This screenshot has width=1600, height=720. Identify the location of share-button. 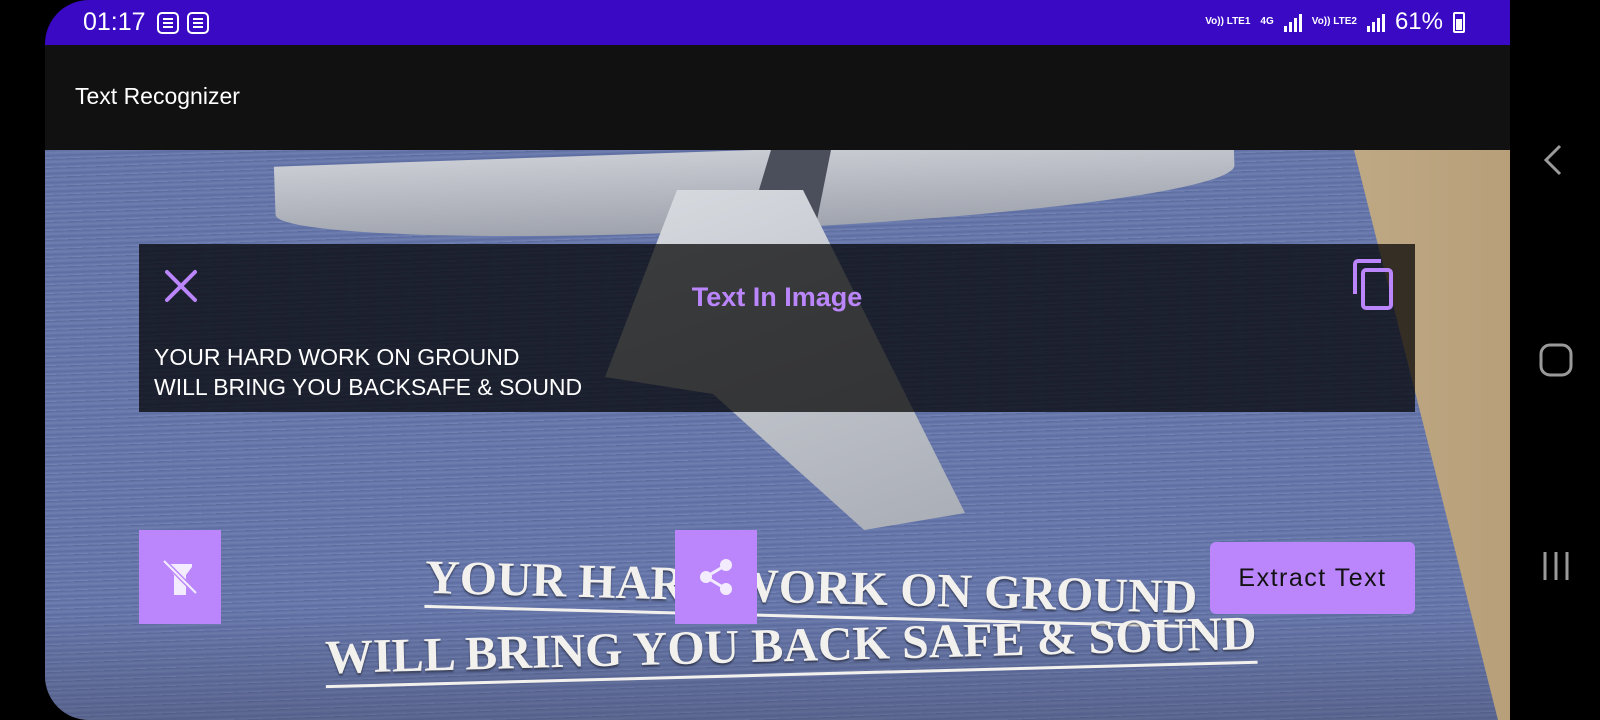
(716, 577).